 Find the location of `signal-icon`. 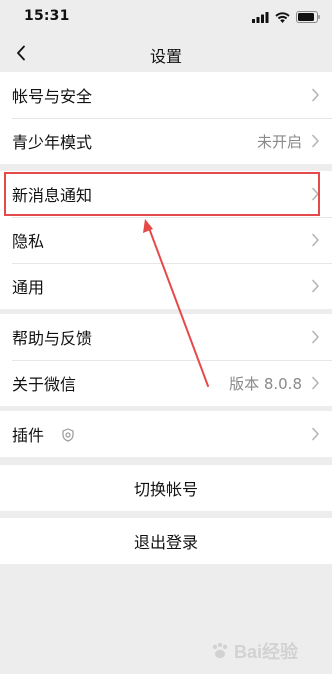

signal-icon is located at coordinates (260, 17).